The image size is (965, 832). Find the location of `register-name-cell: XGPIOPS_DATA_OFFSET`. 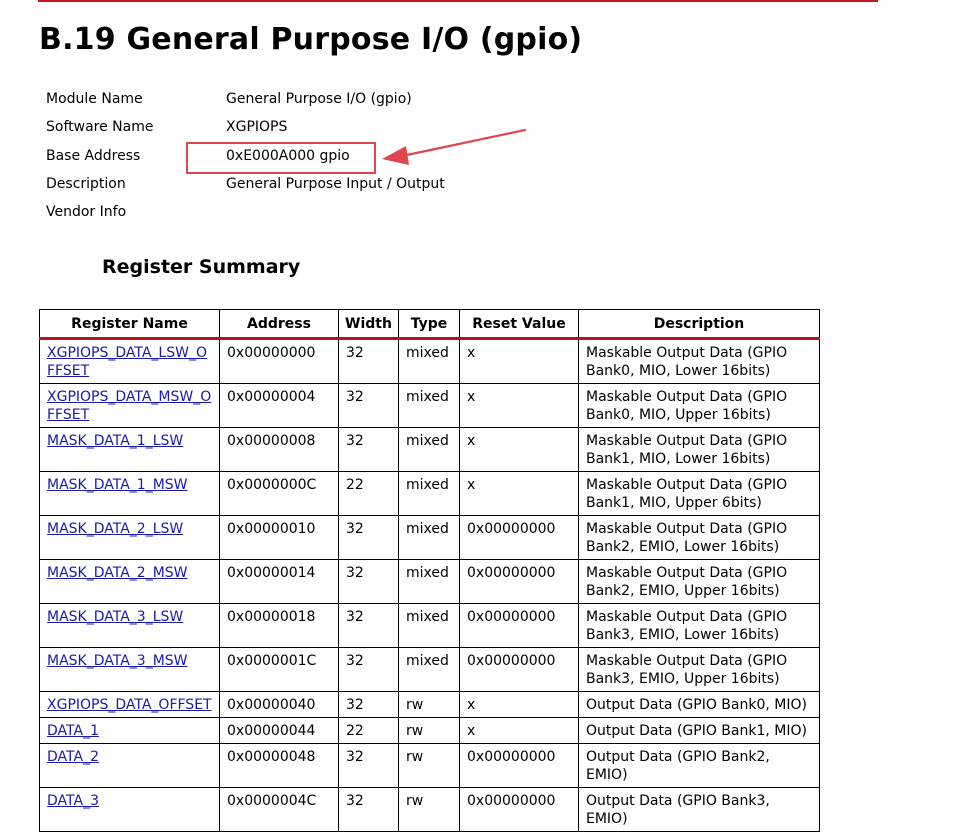

register-name-cell: XGPIOPS_DATA_OFFSET is located at coordinates (129, 704).